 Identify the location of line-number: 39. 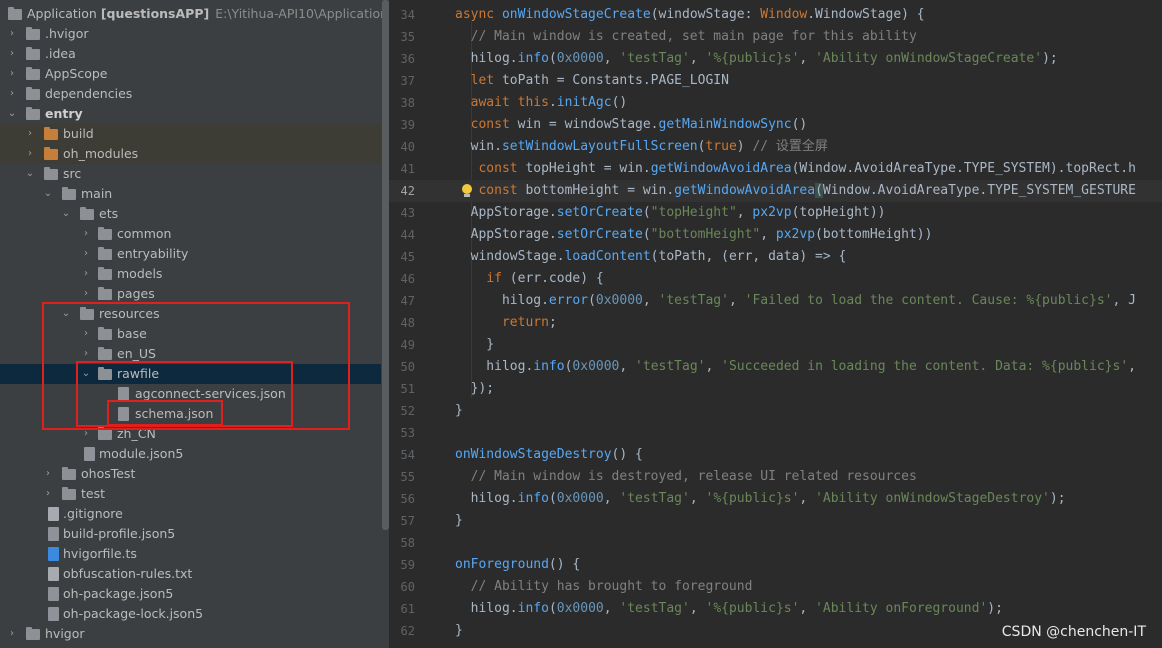
(407, 125).